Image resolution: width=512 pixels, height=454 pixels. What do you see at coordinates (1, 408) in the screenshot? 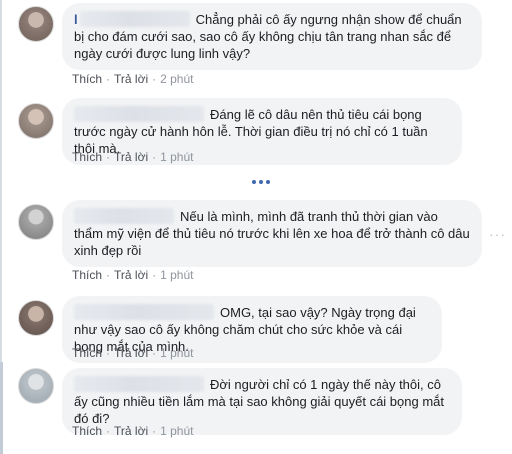
I see `thread-line-highlight` at bounding box center [1, 408].